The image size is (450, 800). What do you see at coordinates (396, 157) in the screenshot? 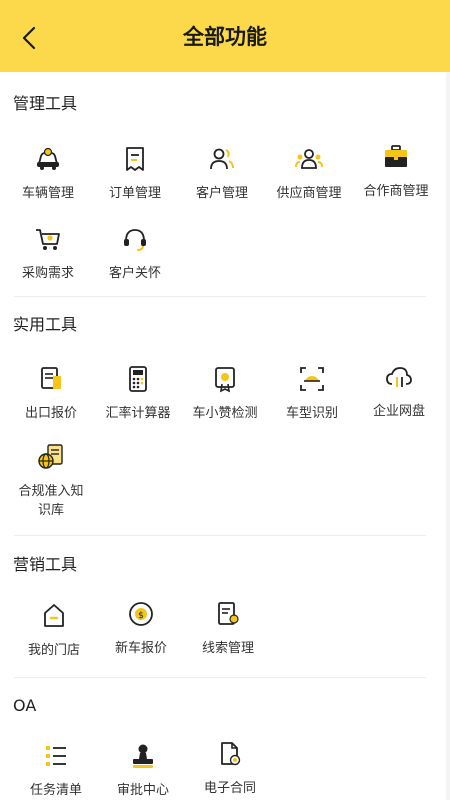
I see `toolbox-icon` at bounding box center [396, 157].